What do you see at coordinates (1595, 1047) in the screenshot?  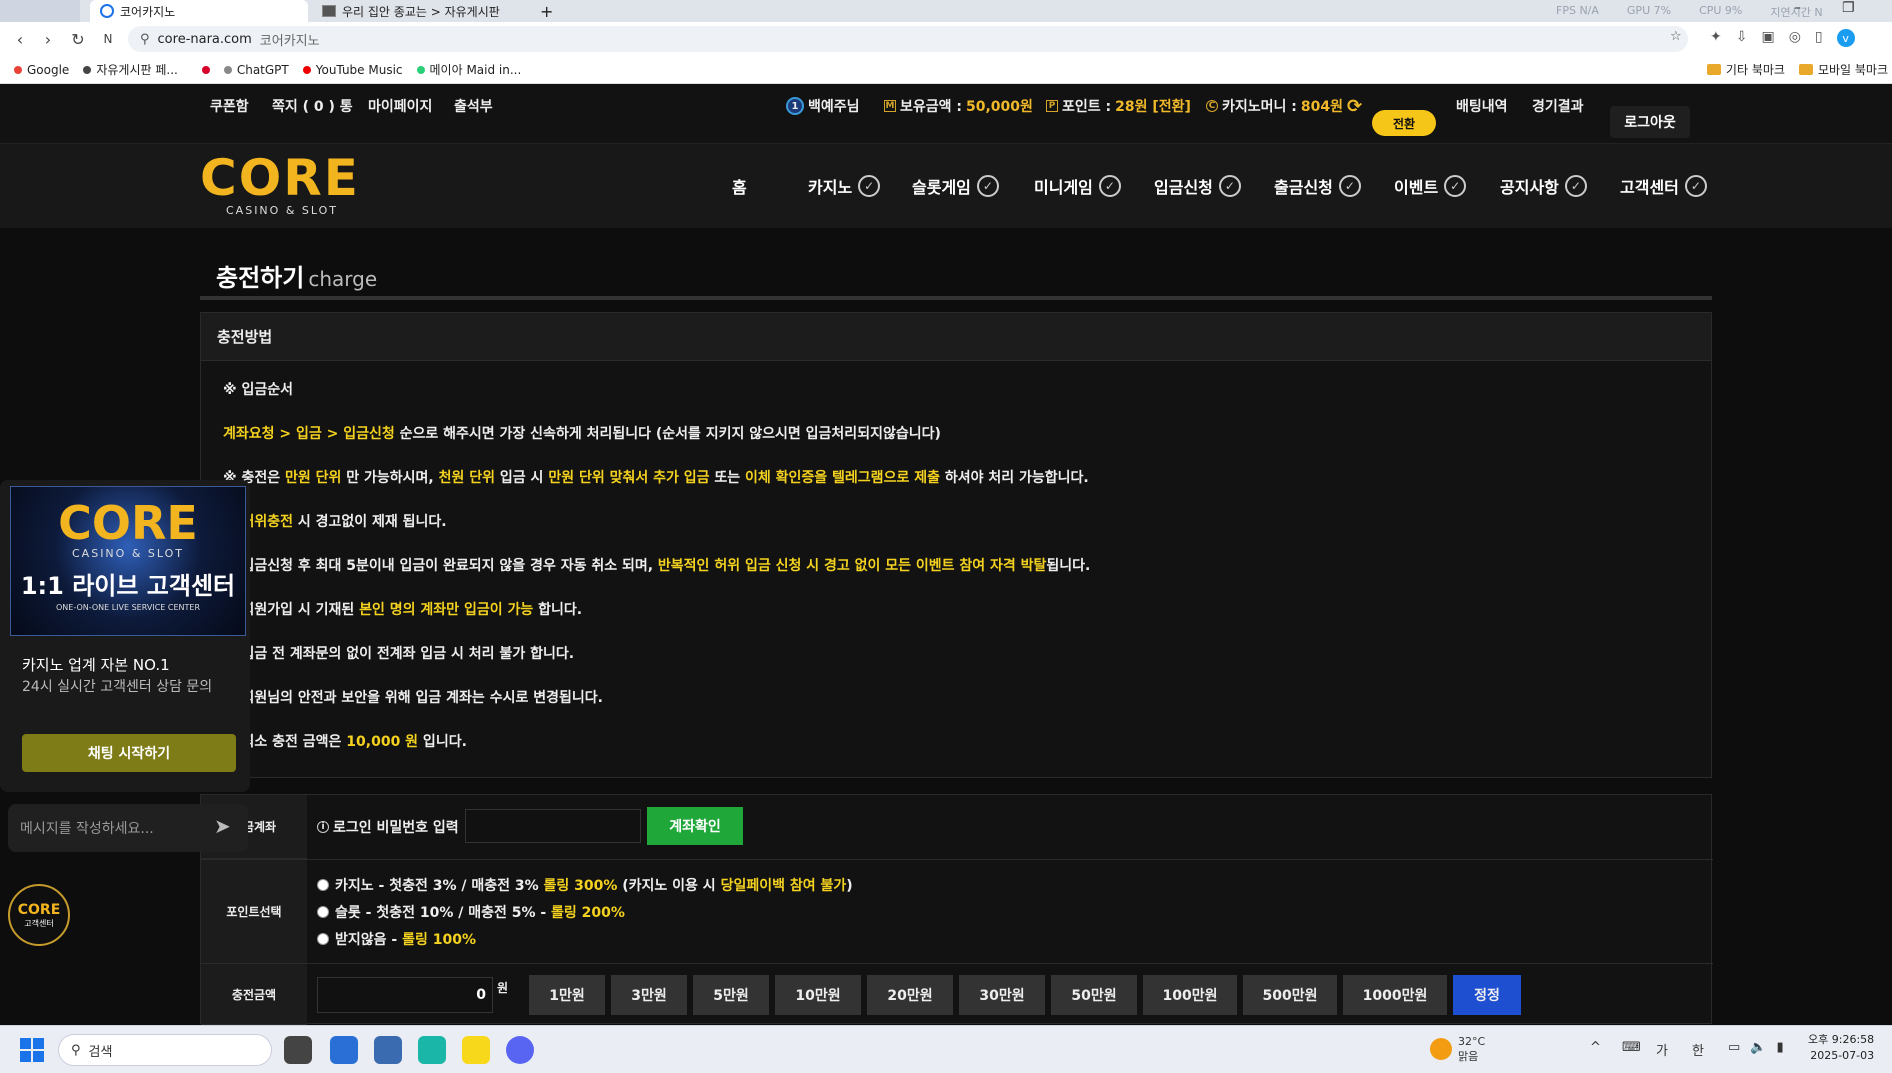 I see `tray-chevron-icon: ^` at bounding box center [1595, 1047].